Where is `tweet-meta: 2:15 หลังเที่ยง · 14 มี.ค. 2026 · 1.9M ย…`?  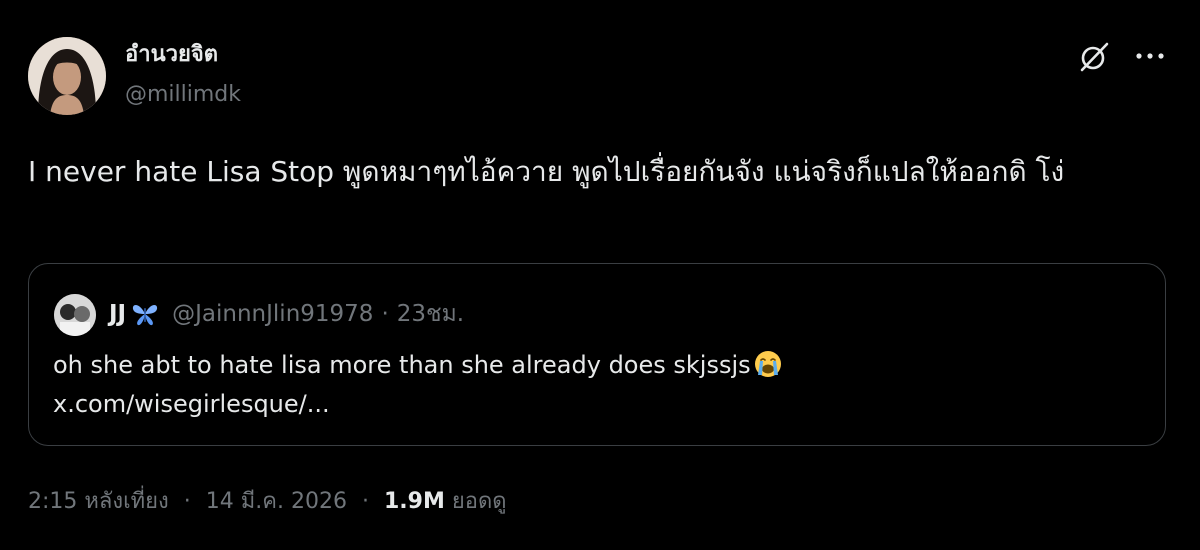
tweet-meta: 2:15 หลังเที่ยง · 14 มี.ค. 2026 · 1.9M ย… is located at coordinates (267, 502).